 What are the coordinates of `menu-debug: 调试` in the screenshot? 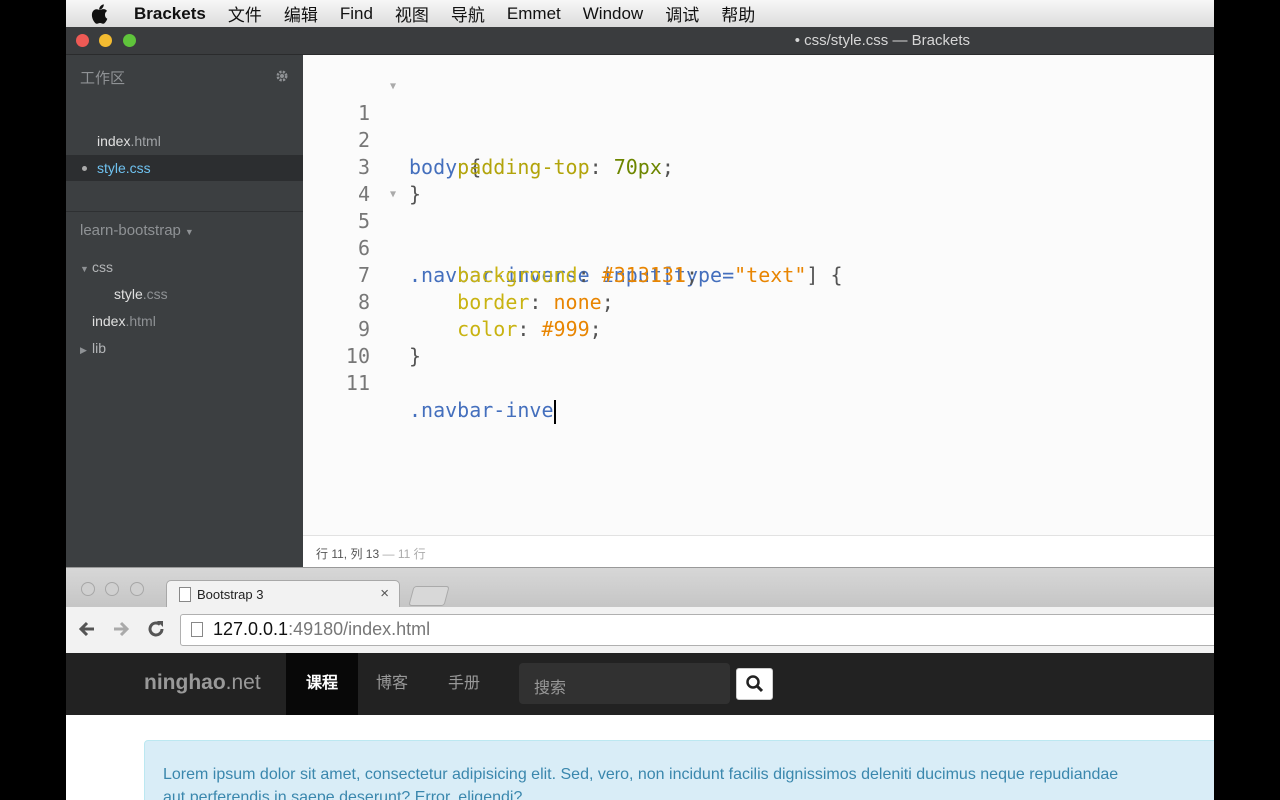 It's located at (682, 13).